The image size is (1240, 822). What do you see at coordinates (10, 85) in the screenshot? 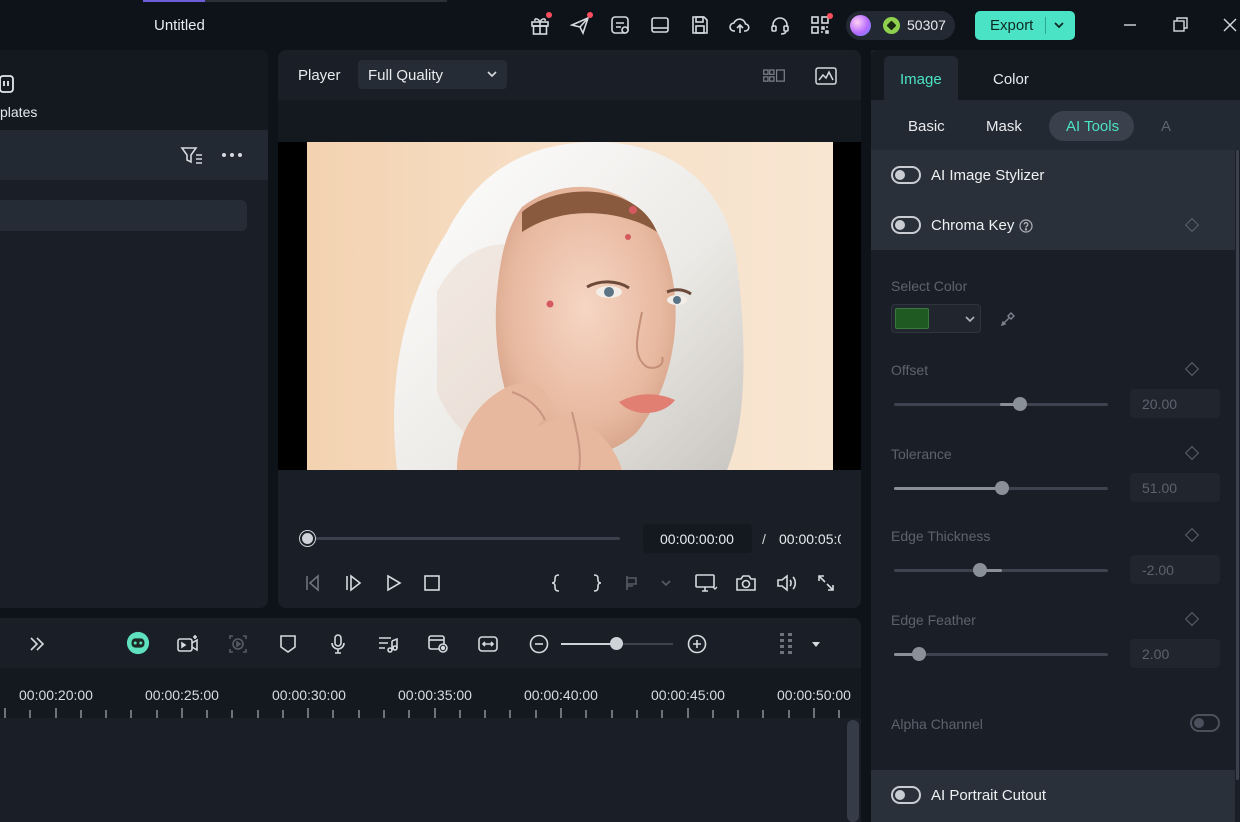
I see `templates-icon` at bounding box center [10, 85].